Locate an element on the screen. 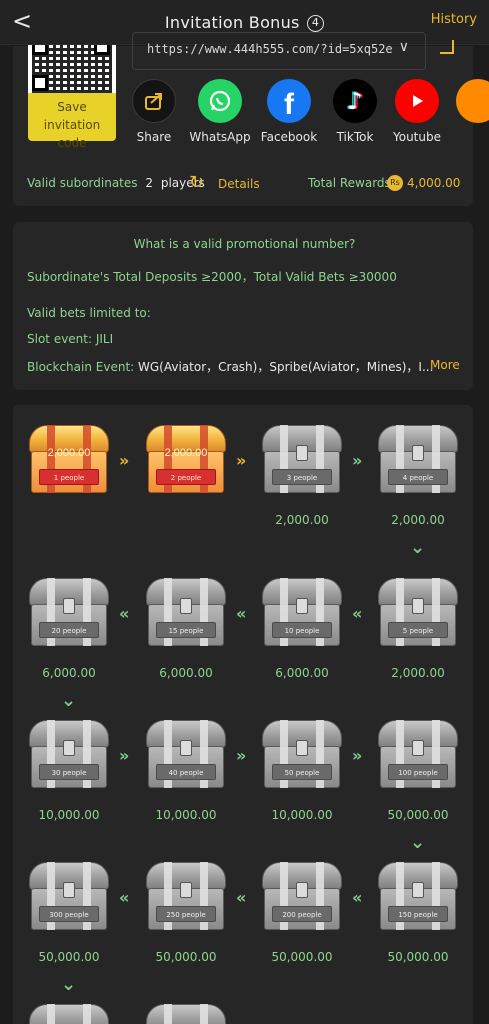 The image size is (489, 1024). reward-chest: 40 people is located at coordinates (186, 754).